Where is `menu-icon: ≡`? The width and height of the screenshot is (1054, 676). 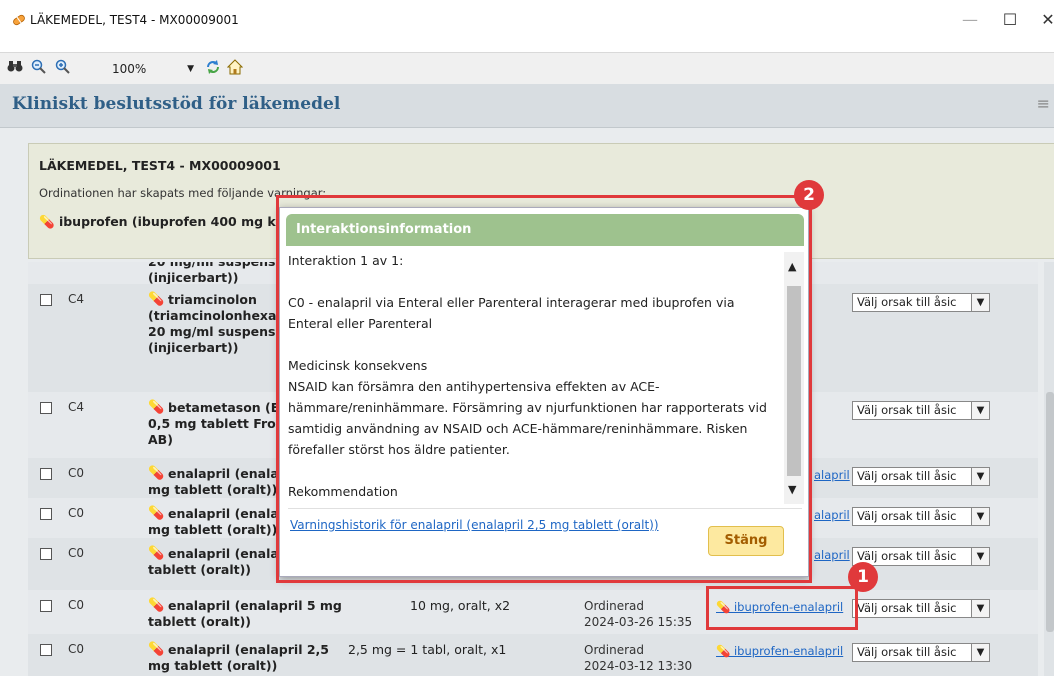 menu-icon: ≡ is located at coordinates (1043, 103).